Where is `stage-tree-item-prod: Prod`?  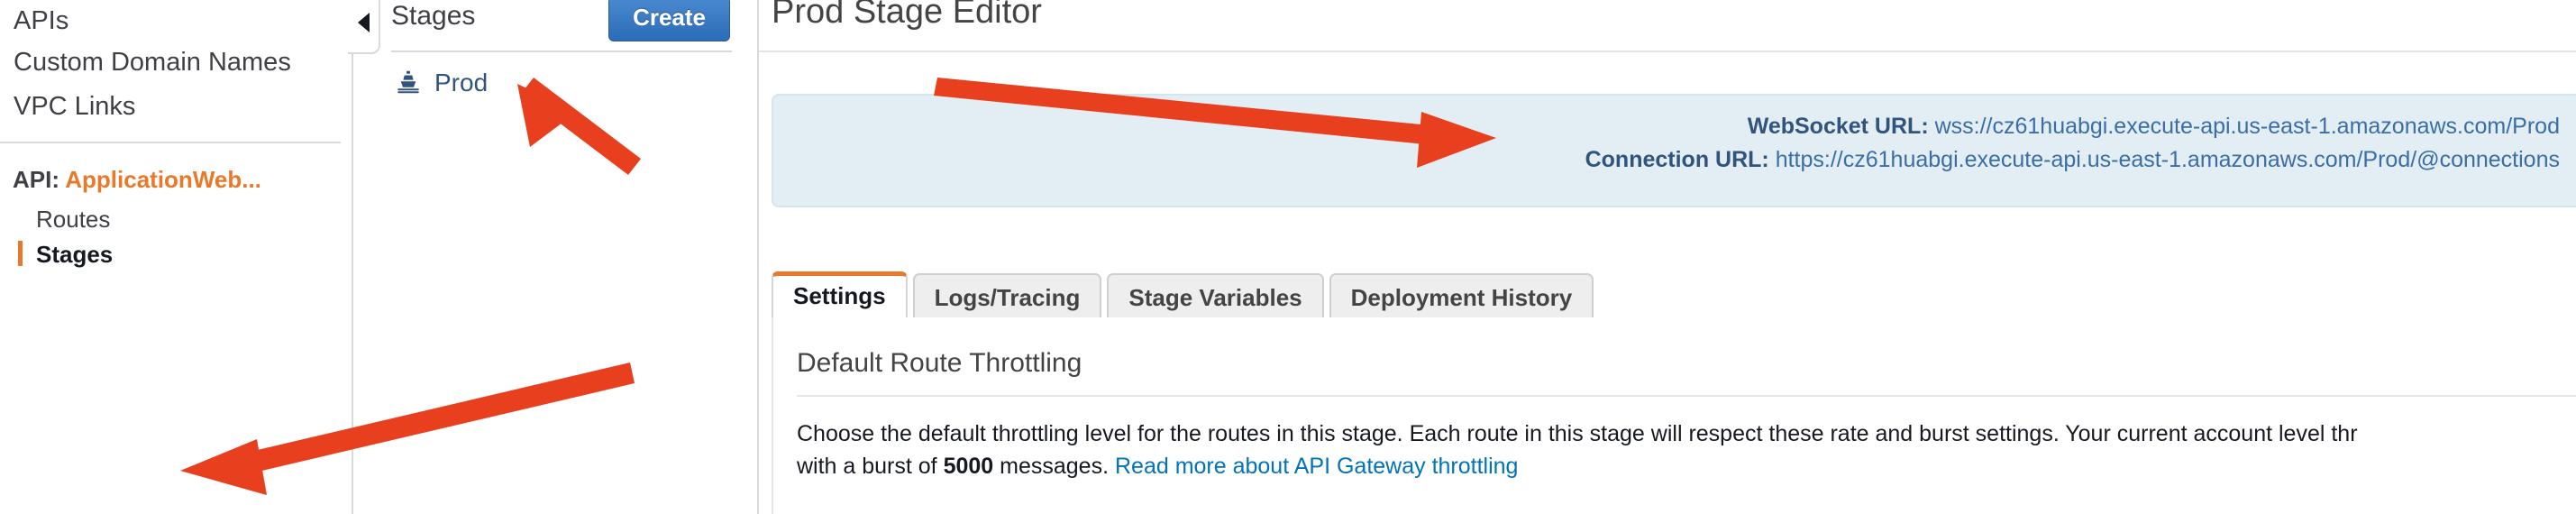 stage-tree-item-prod: Prod is located at coordinates (441, 83).